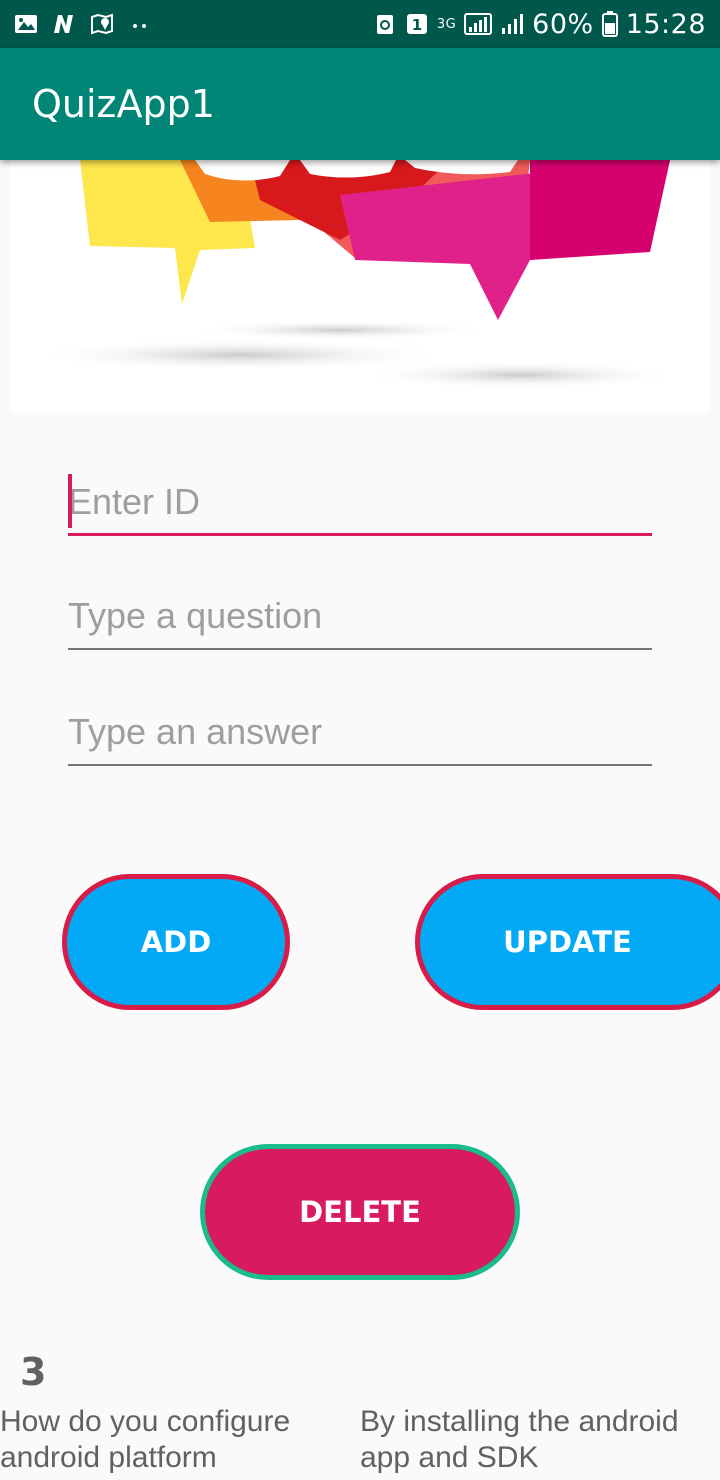 The width and height of the screenshot is (720, 1480). Describe the element at coordinates (123, 104) in the screenshot. I see `app-title: QuizApp1` at that location.